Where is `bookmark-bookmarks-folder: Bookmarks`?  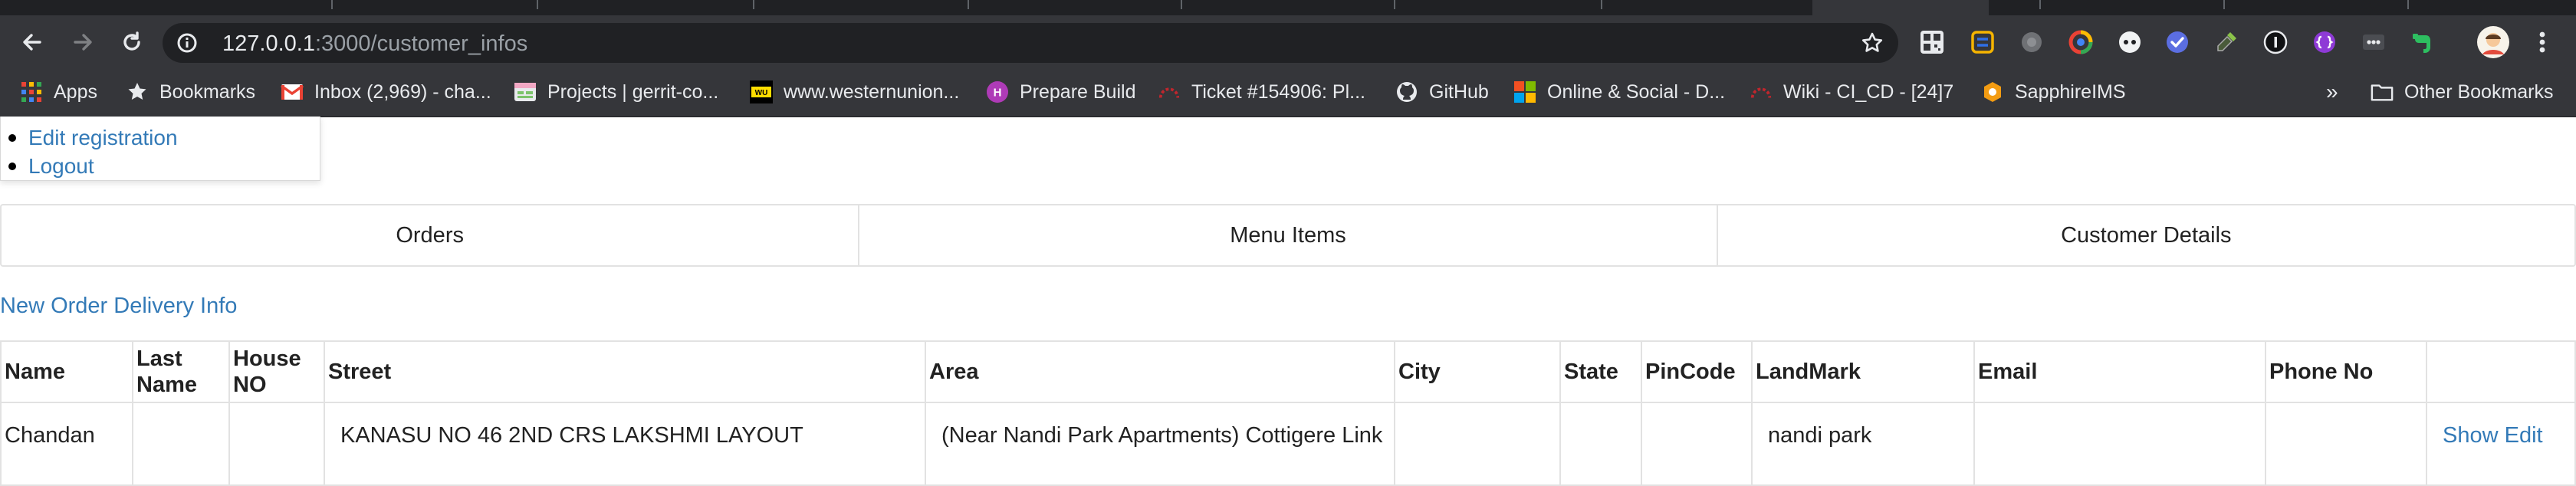
bookmark-bookmarks-folder: Bookmarks is located at coordinates (190, 92).